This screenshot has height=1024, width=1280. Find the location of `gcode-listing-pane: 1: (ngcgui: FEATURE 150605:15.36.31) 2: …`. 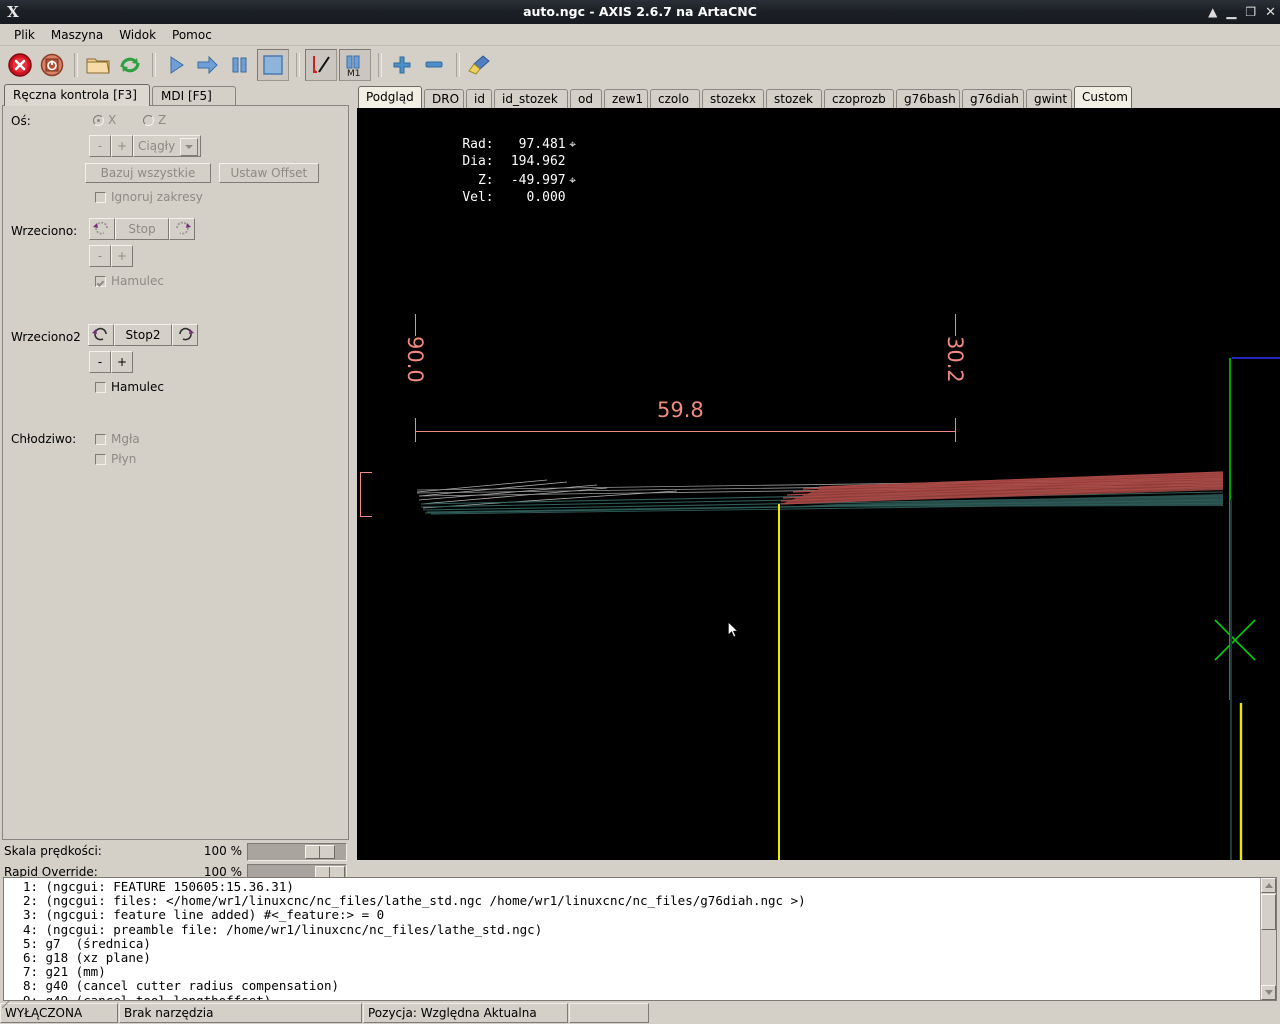

gcode-listing-pane: 1: (ngcgui: FEATURE 150605:15.36.31) 2: … is located at coordinates (640, 939).